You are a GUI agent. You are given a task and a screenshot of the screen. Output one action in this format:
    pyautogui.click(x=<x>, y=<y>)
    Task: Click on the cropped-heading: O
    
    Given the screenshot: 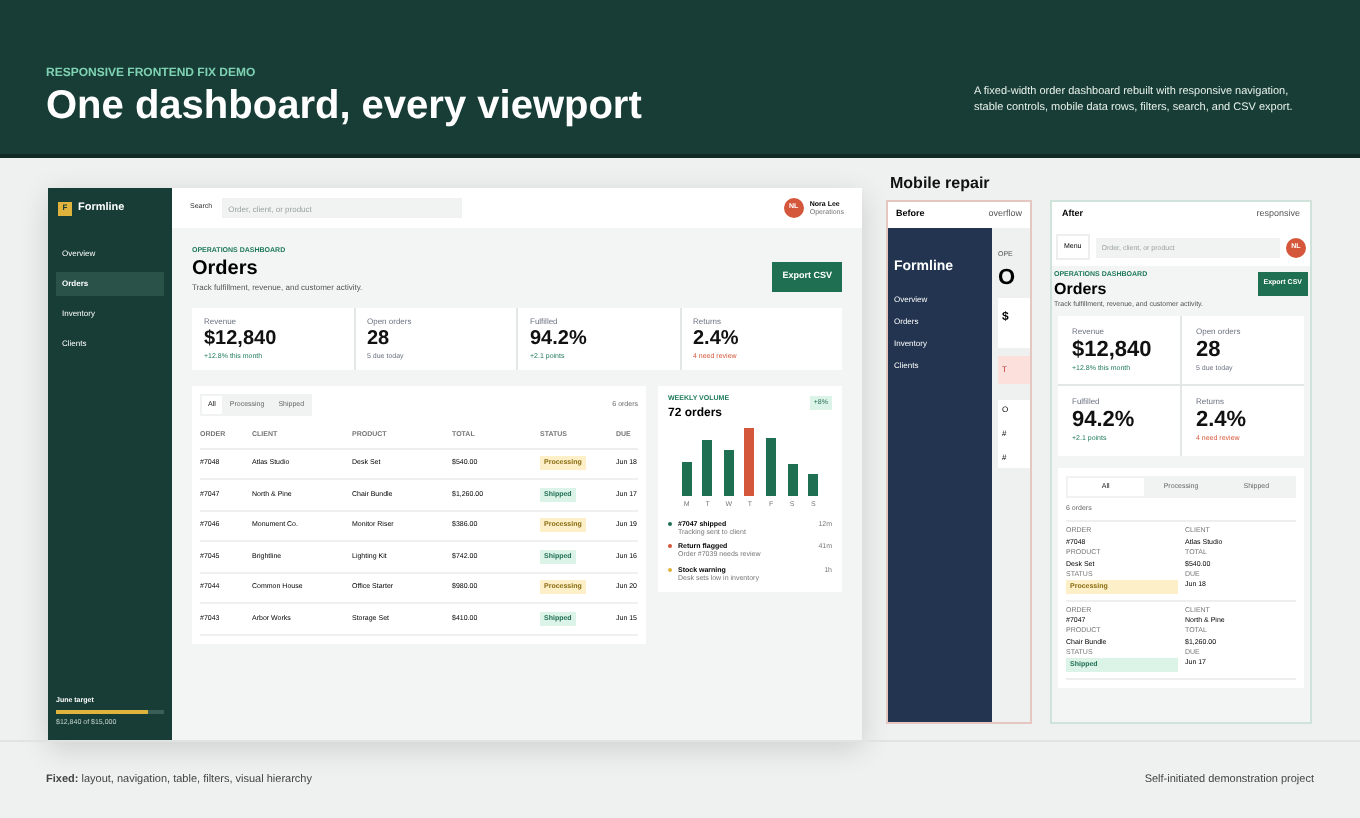 What is the action you would take?
    pyautogui.click(x=1008, y=278)
    